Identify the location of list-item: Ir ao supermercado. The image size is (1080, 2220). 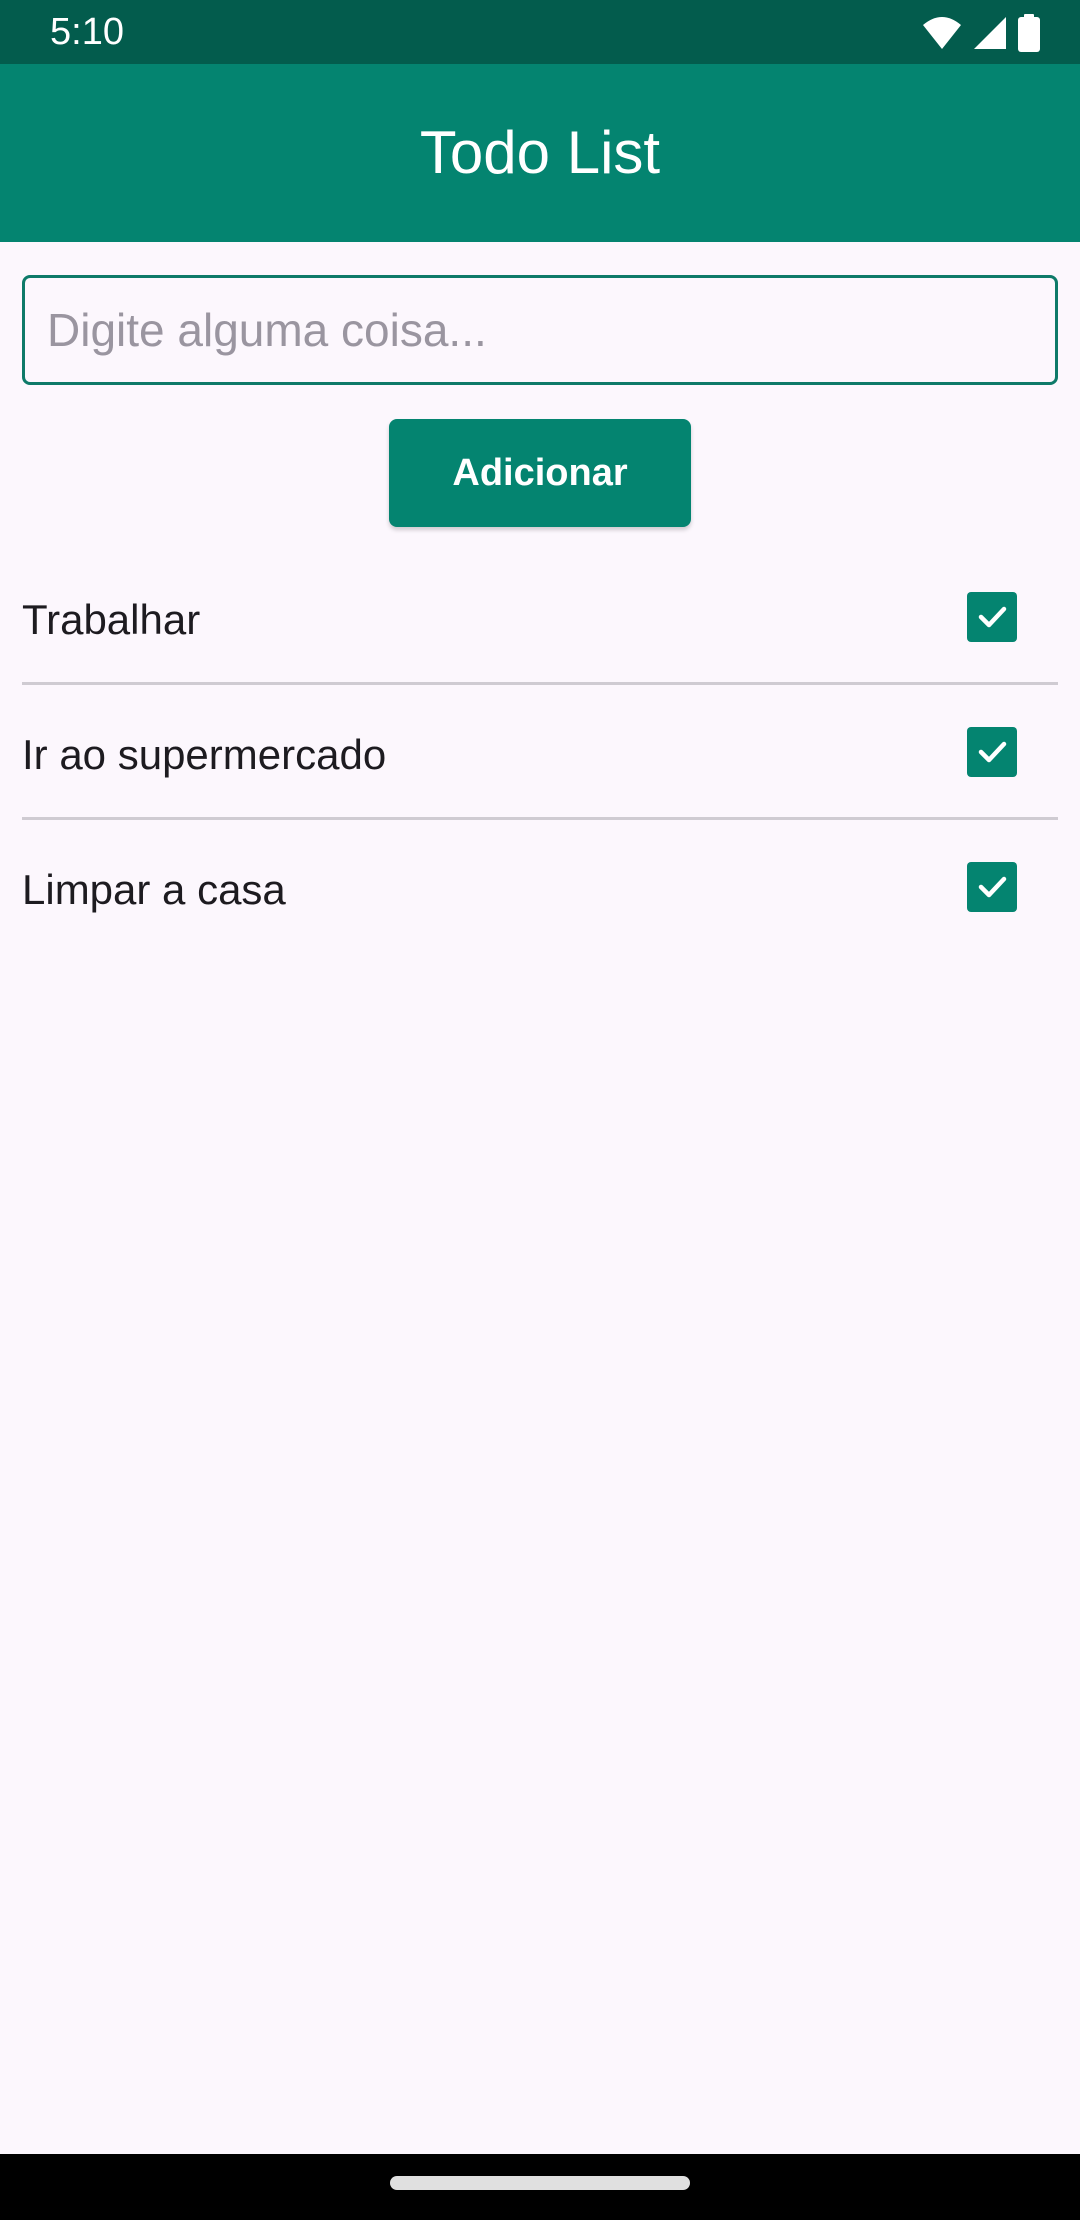
(540, 752).